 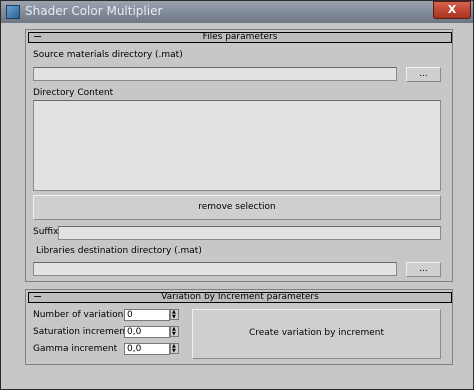 I want to click on variation-parameters-header: − Variation by Increment parameters, so click(x=240, y=296).